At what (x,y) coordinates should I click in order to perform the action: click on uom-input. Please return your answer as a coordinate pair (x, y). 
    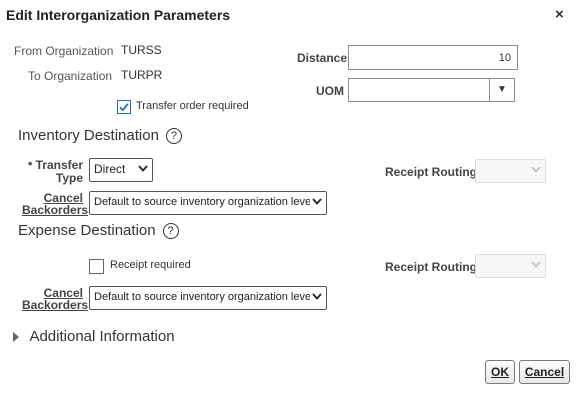
    Looking at the image, I should click on (419, 90).